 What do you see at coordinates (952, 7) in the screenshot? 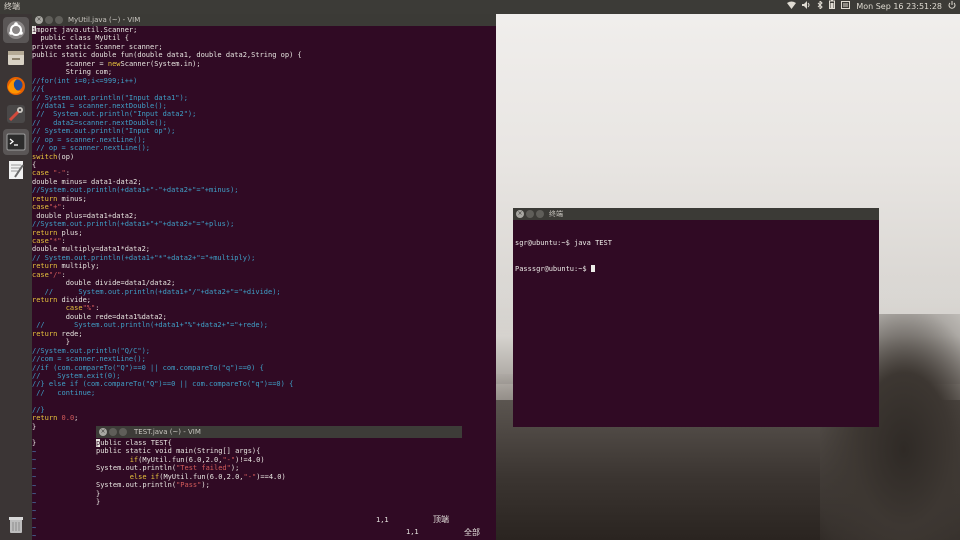
I see `power-icon` at bounding box center [952, 7].